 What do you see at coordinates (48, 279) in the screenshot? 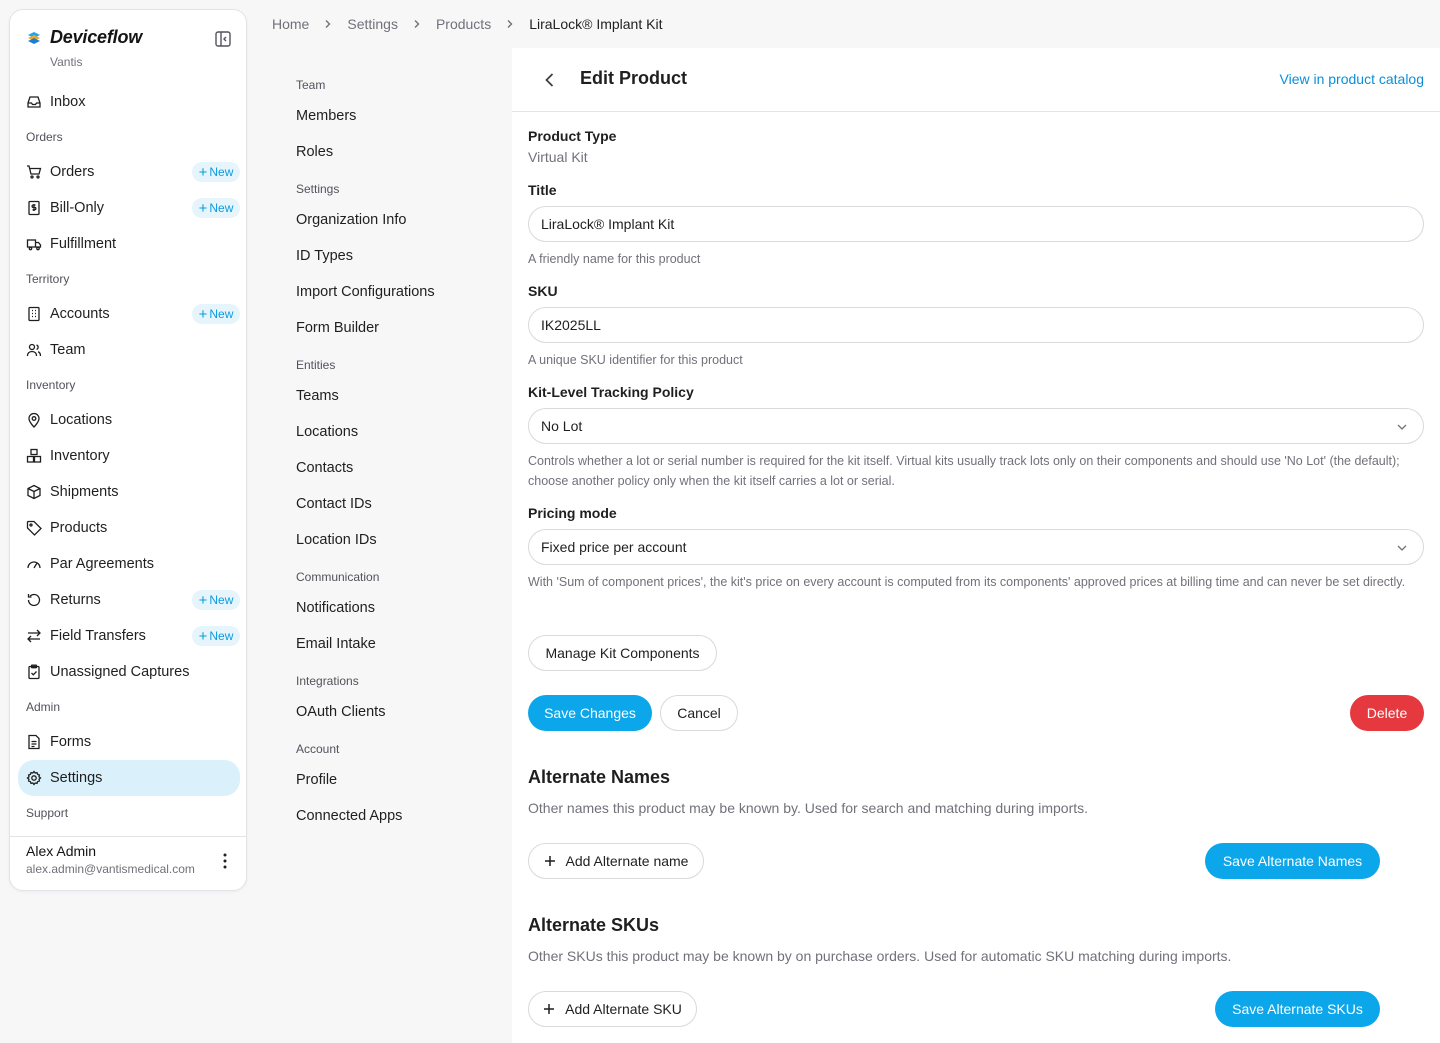
I see `nav-section-territory: Territory` at bounding box center [48, 279].